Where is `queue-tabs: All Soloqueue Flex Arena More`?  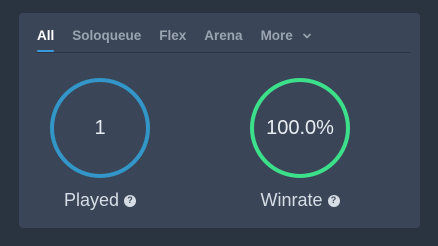 queue-tabs: All Soloqueue Flex Arena More is located at coordinates (183, 36).